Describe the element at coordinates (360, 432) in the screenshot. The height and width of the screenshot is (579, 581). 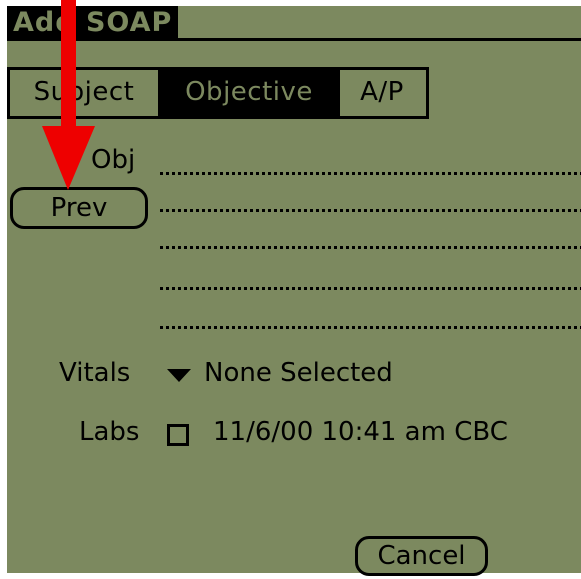
I see `labs-value: 11/6/00 10:41 am CBC` at that location.